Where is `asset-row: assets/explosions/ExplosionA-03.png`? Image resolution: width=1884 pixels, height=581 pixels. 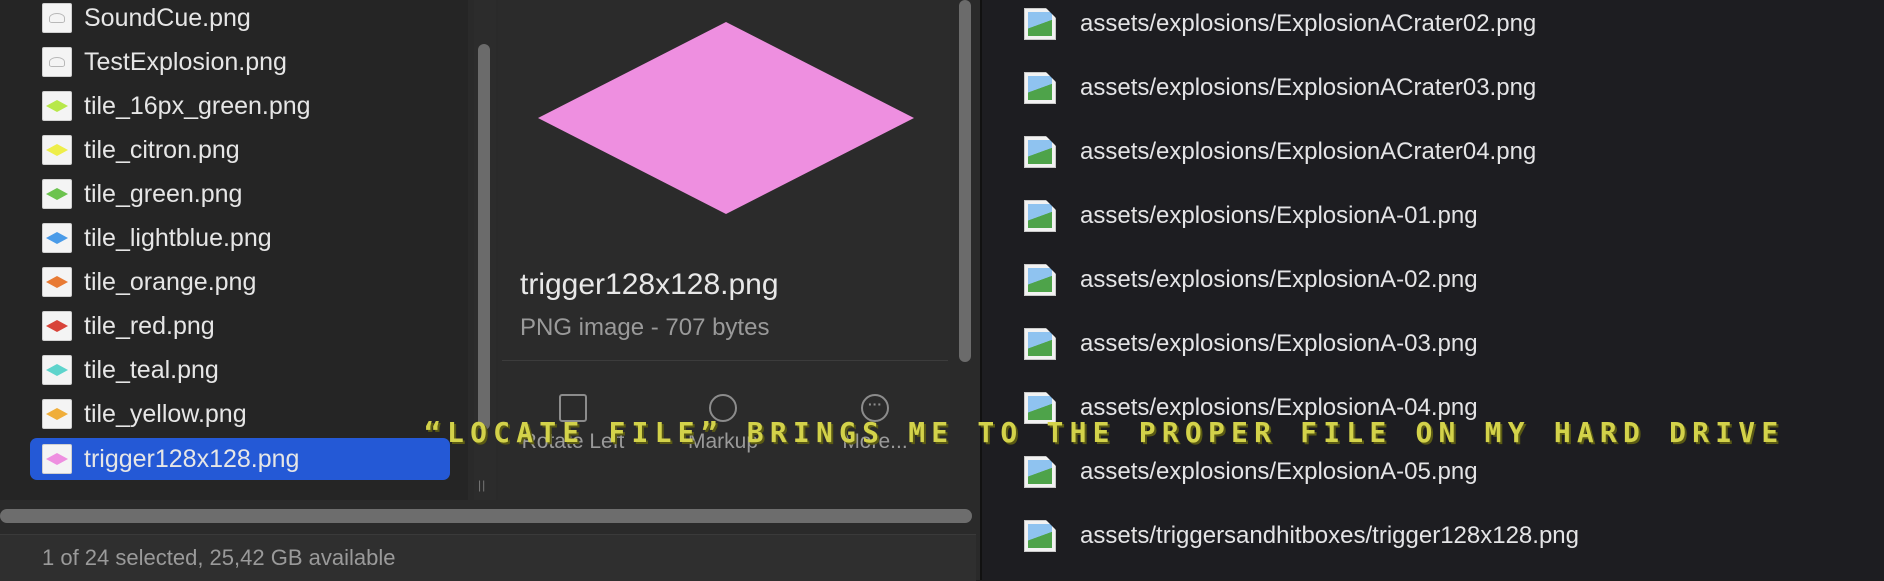
asset-row: assets/explosions/ExplosionA-03.png is located at coordinates (1251, 344).